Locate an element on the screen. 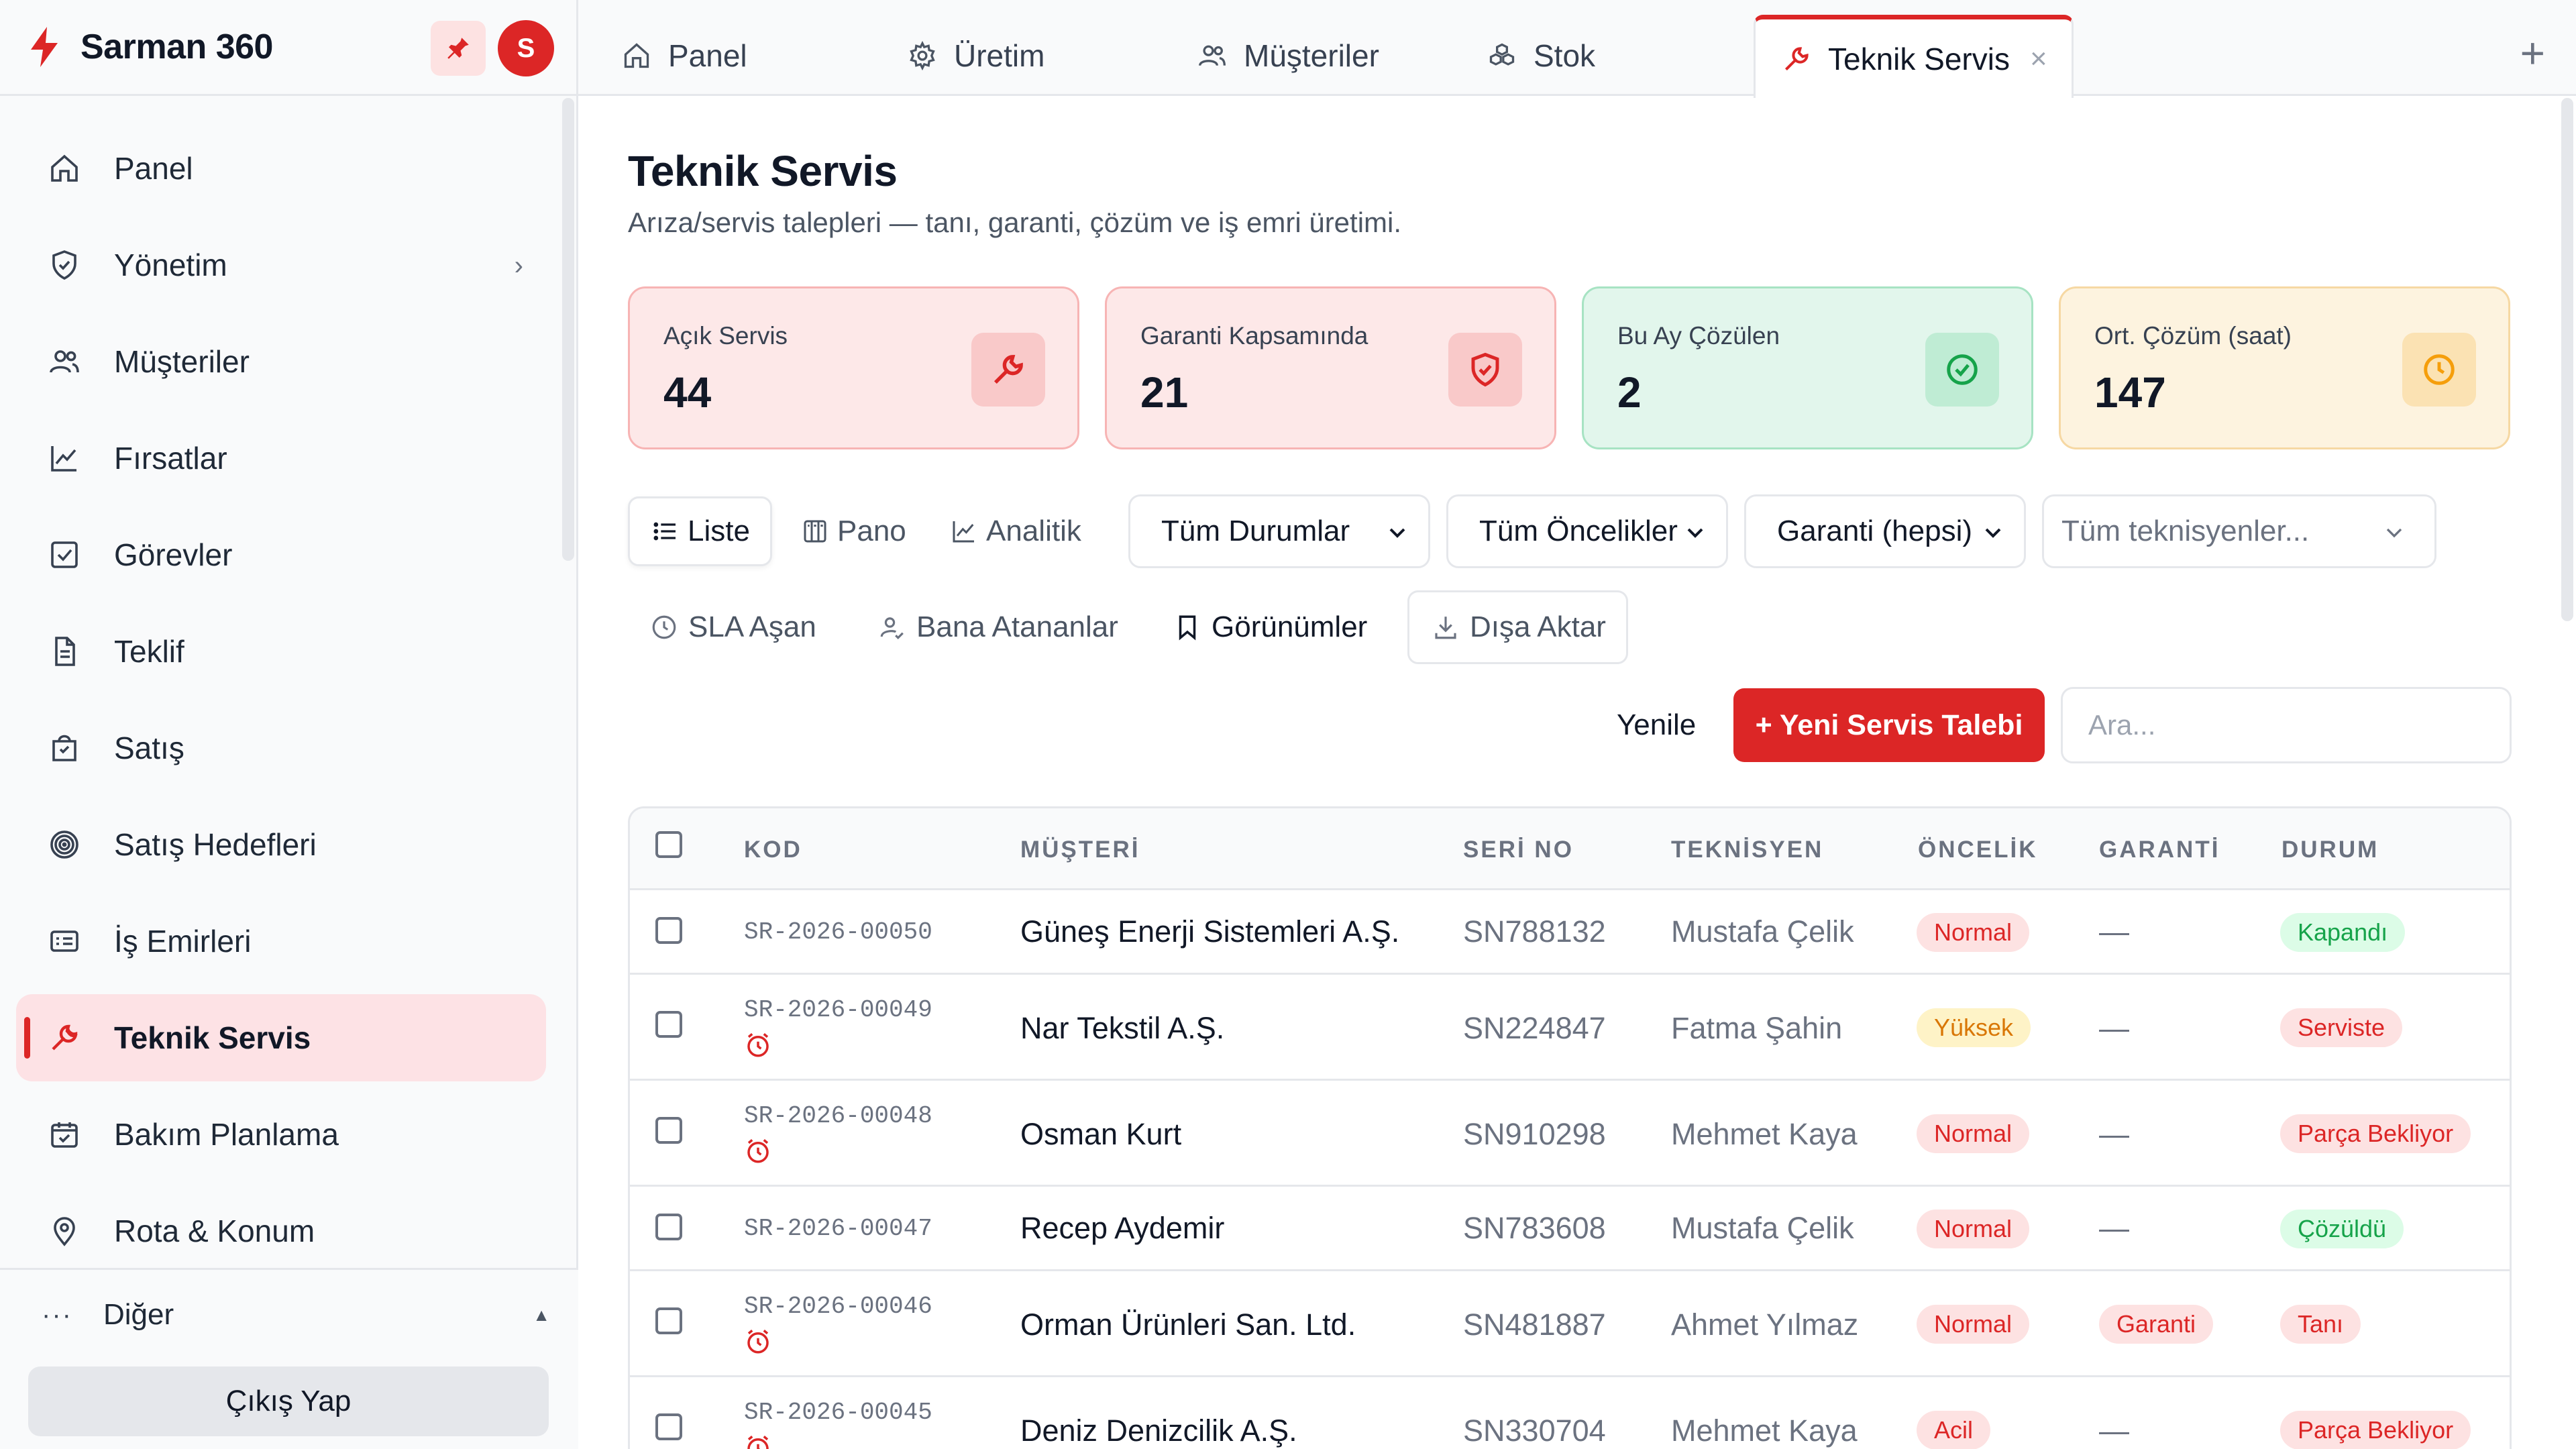  sidebar-item-label: Yönetim is located at coordinates (170, 265).